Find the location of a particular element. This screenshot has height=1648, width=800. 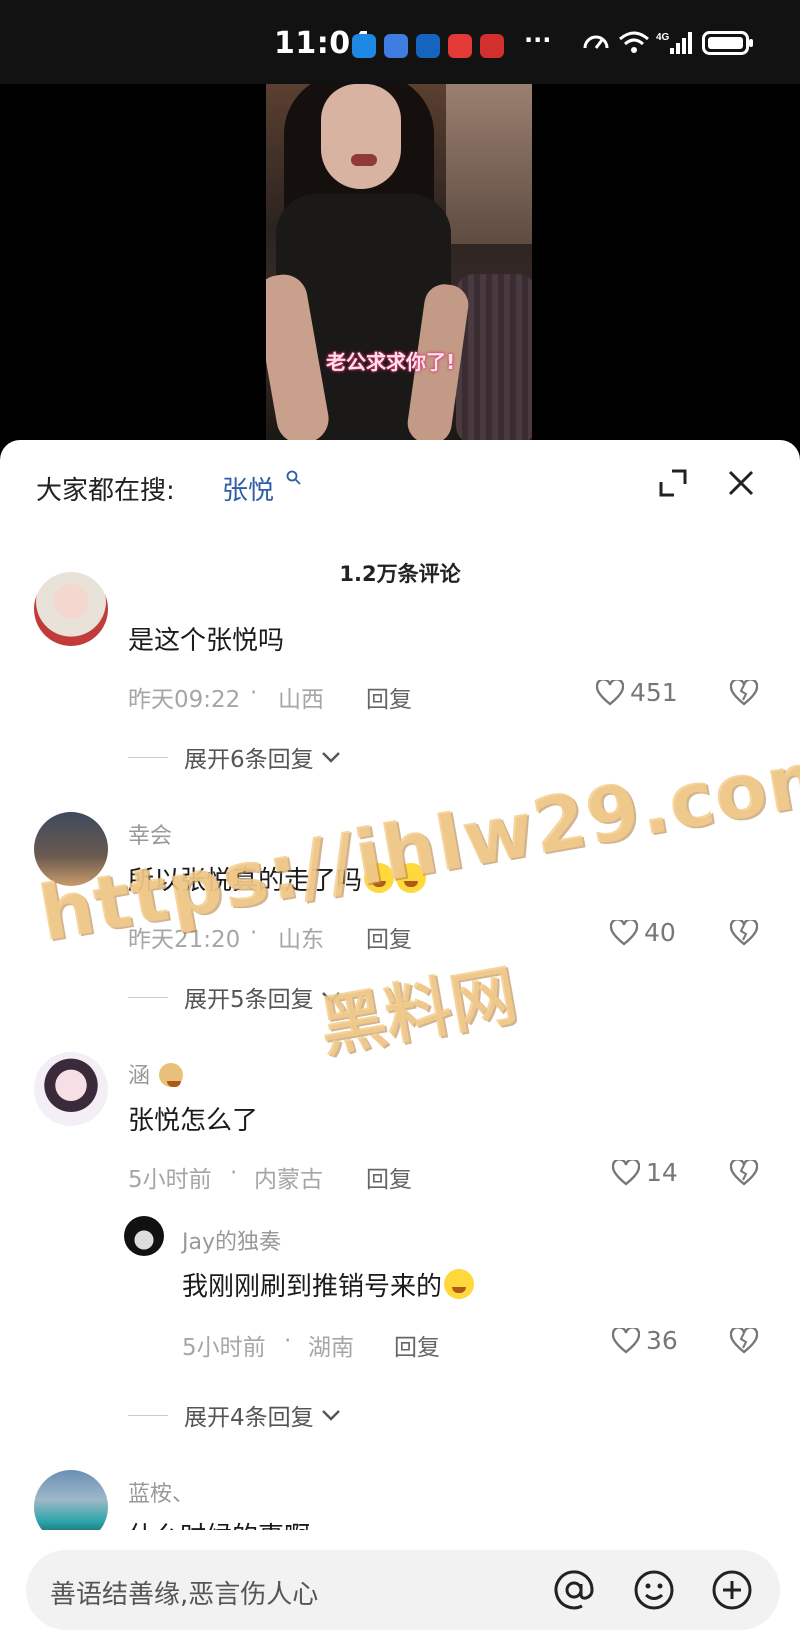

comment-username: 涵 is located at coordinates (156, 1074).